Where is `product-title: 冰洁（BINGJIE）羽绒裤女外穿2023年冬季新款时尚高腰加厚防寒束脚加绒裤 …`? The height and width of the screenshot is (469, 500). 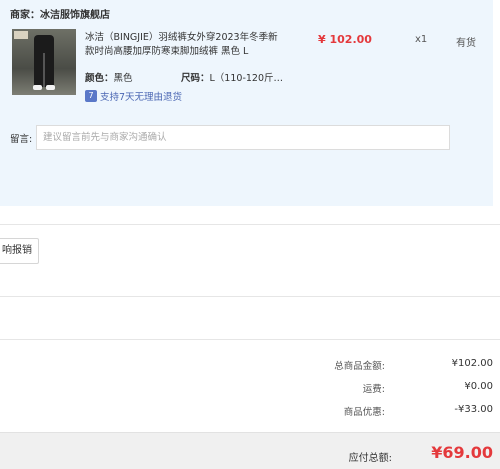
product-title: 冰洁（BINGJIE）羽绒裤女外穿2023年冬季新款时尚高腰加厚防寒束脚加绒裤 … is located at coordinates (185, 45).